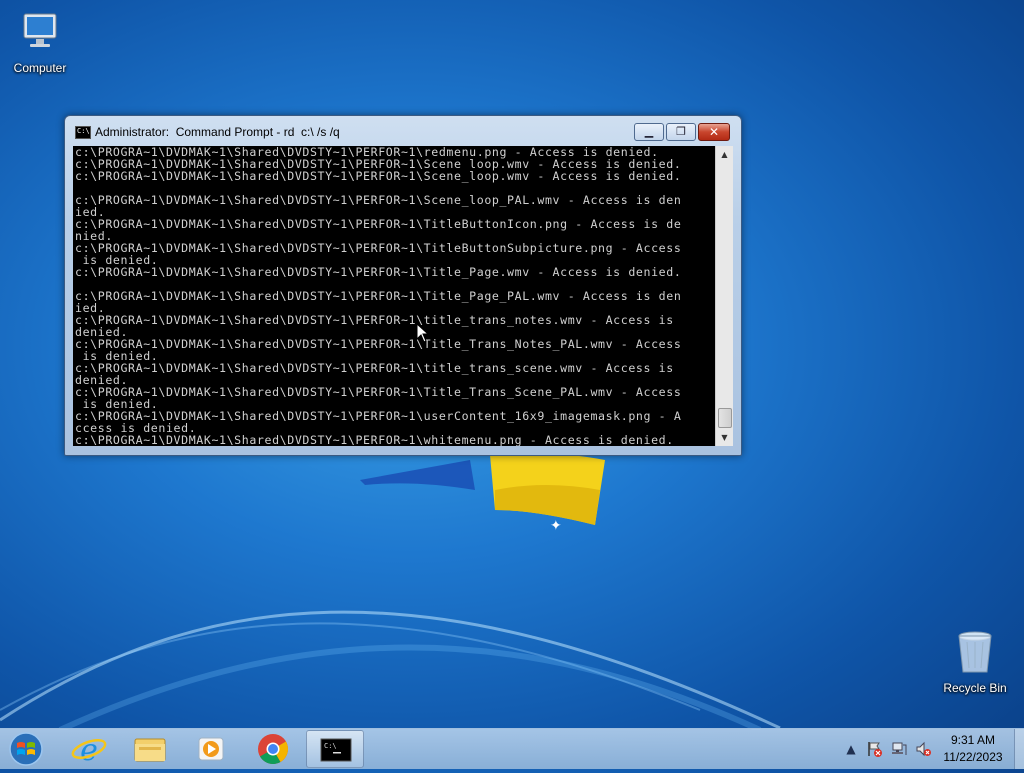 The image size is (1024, 773). I want to click on internet-explorer-icon: e, so click(89, 750).